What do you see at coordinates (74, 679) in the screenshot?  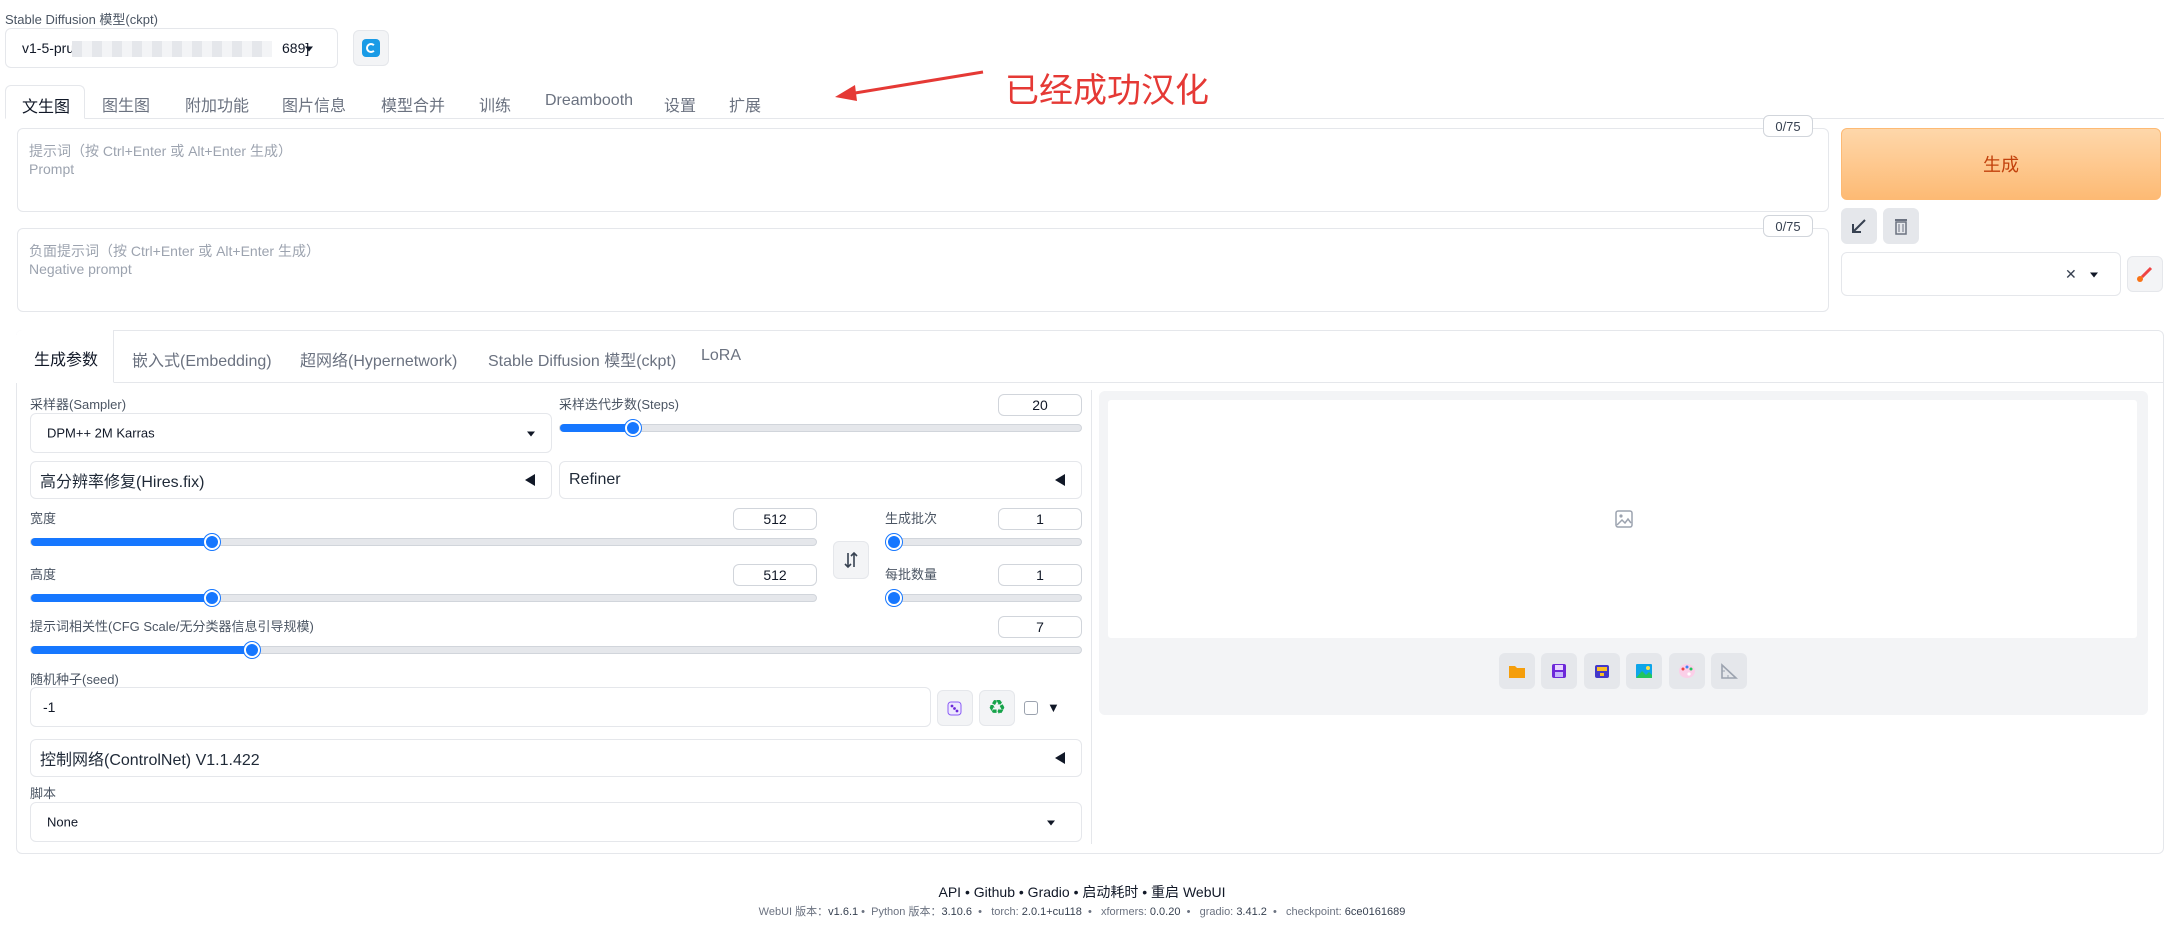 I see `seed-label: 随机种子(seed)` at bounding box center [74, 679].